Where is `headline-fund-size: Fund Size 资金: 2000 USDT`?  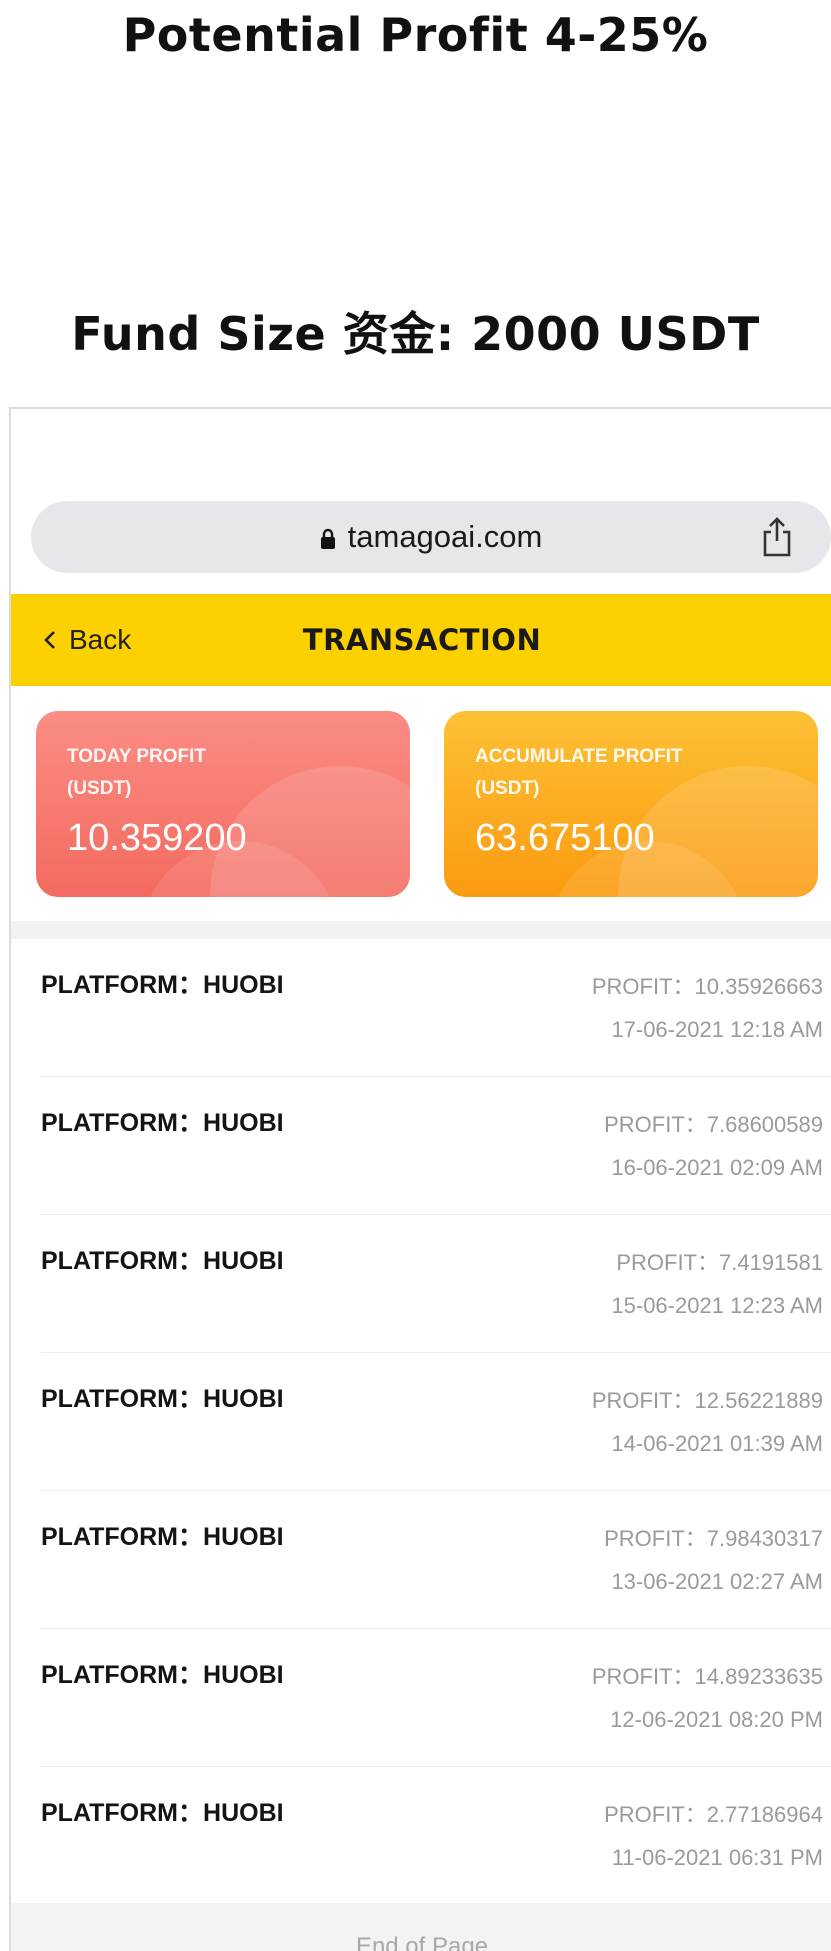 headline-fund-size: Fund Size 资金: 2000 USDT is located at coordinates (415, 334).